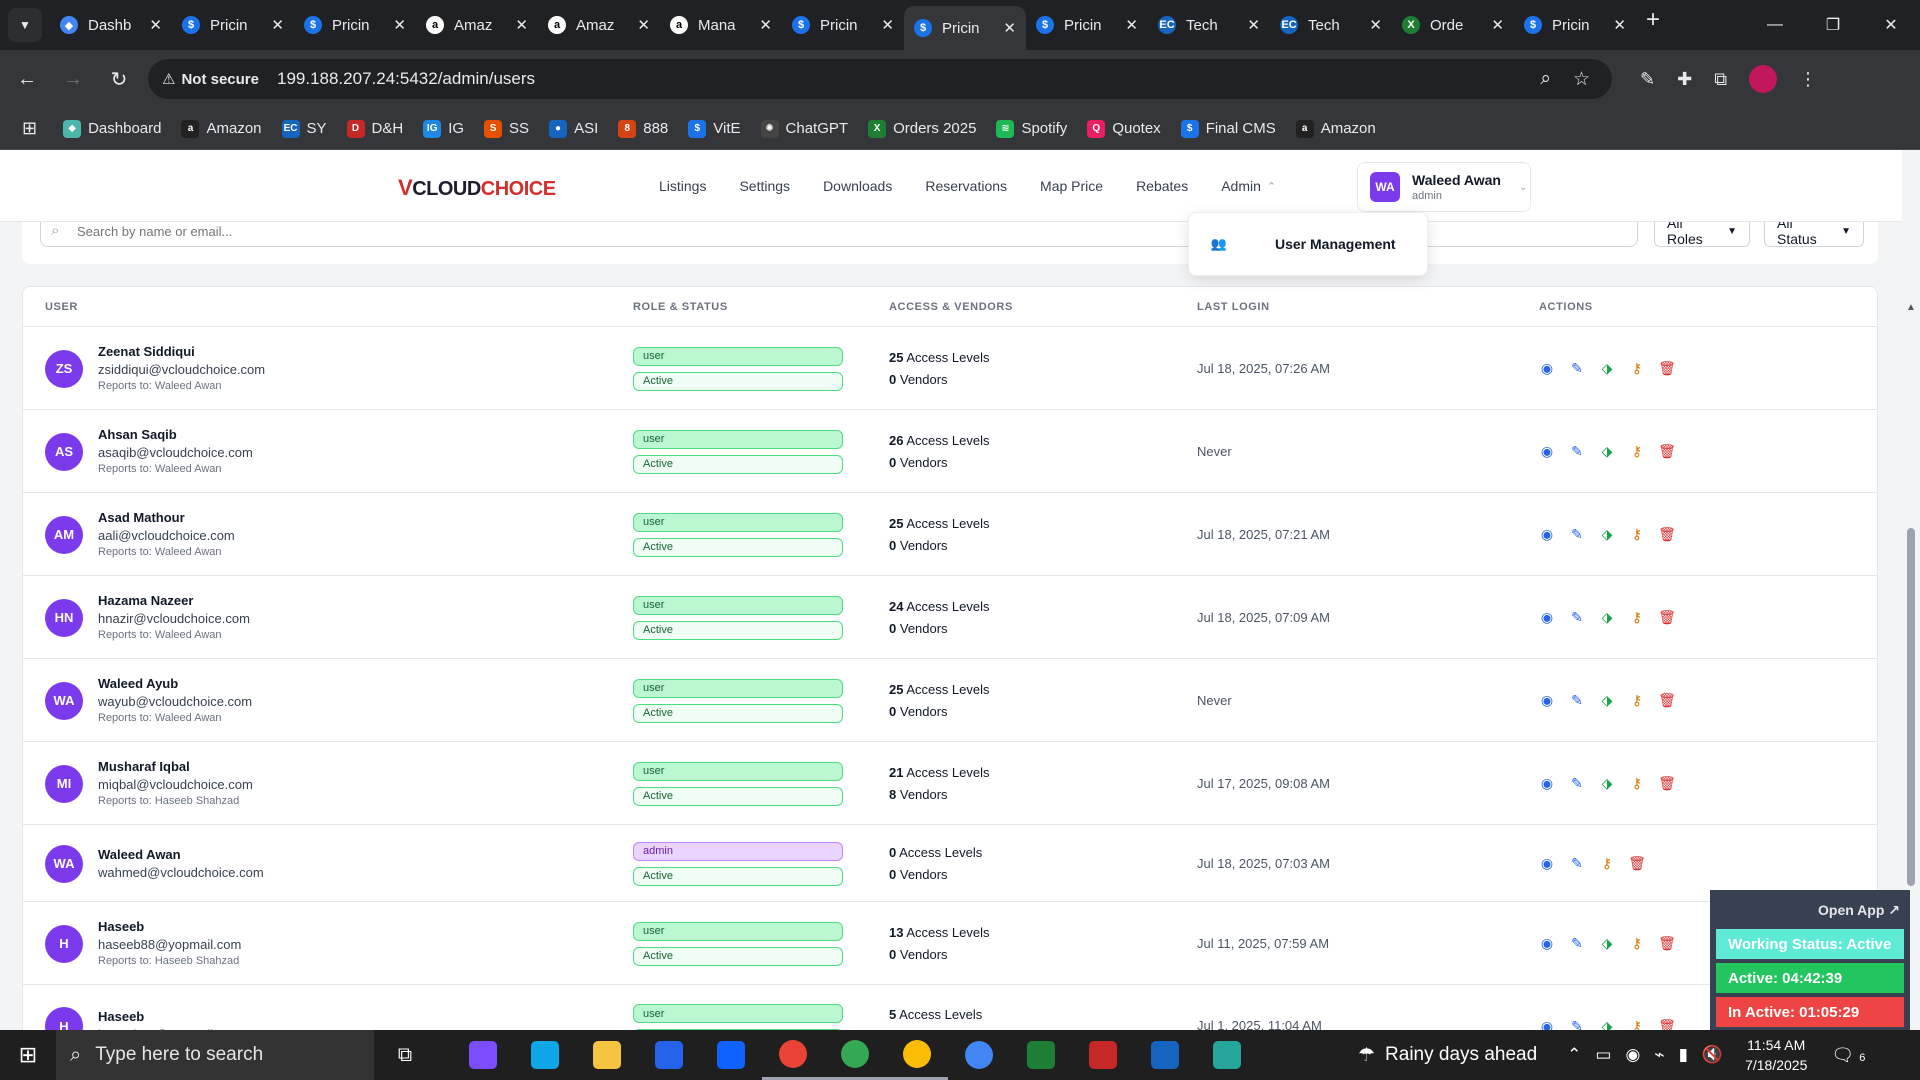 This screenshot has width=1920, height=1080. Describe the element at coordinates (483, 1055) in the screenshot. I see `taskbar-app-copilot` at that location.